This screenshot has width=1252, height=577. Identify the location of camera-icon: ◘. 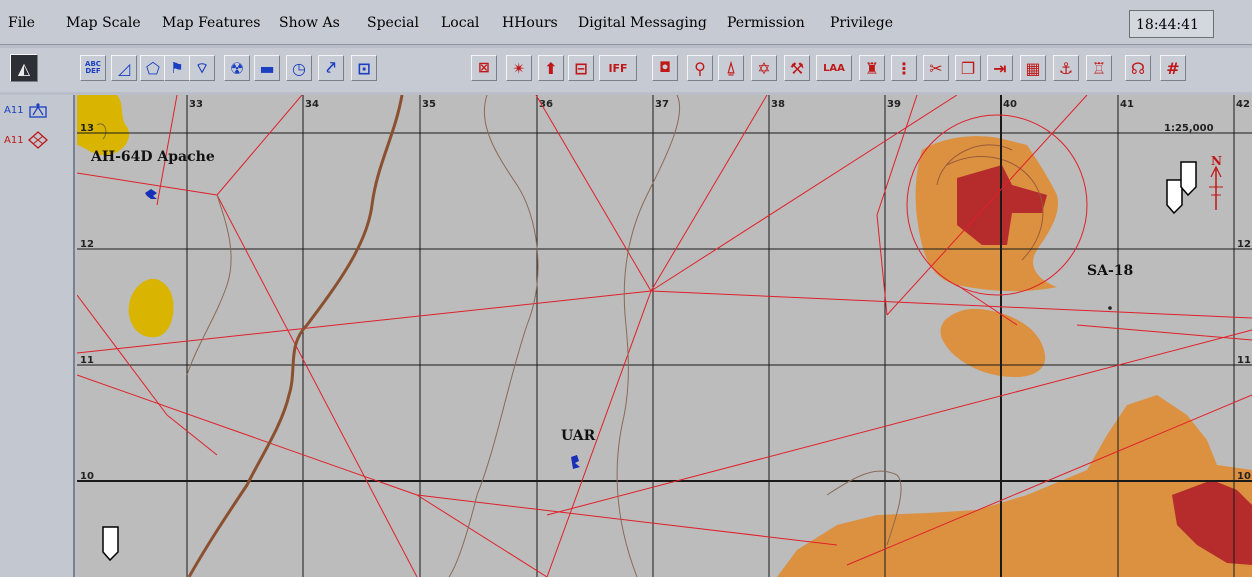
(665, 68).